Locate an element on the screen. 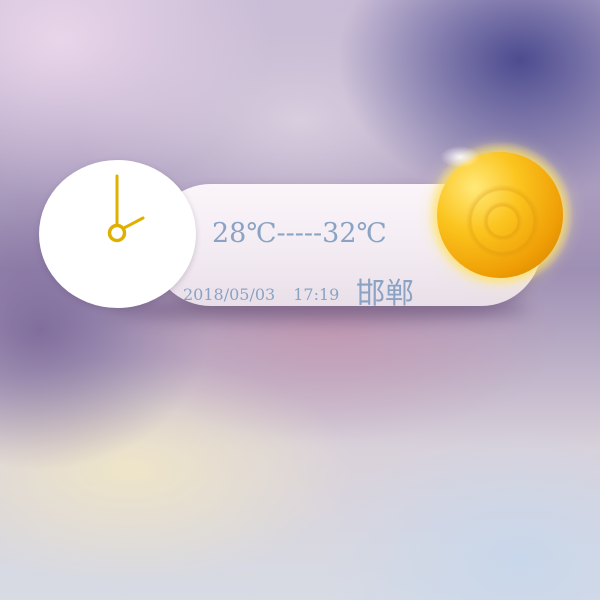 This screenshot has height=600, width=600. clock-hands is located at coordinates (126, 208).